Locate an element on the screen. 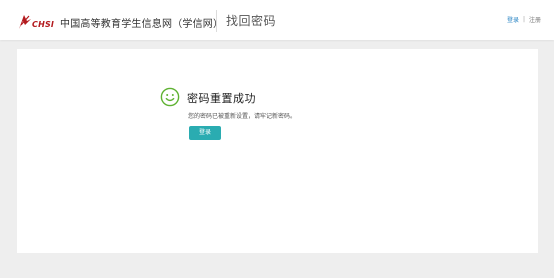 The width and height of the screenshot is (554, 278). logo-text: CHSI is located at coordinates (43, 24).